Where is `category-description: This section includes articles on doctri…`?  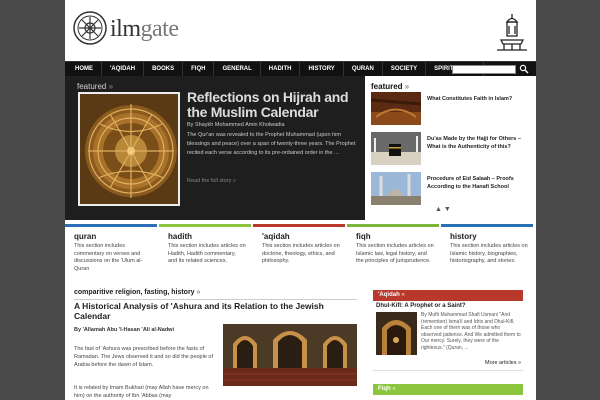
category-description: This section includes articles on doctri… is located at coordinates (301, 253).